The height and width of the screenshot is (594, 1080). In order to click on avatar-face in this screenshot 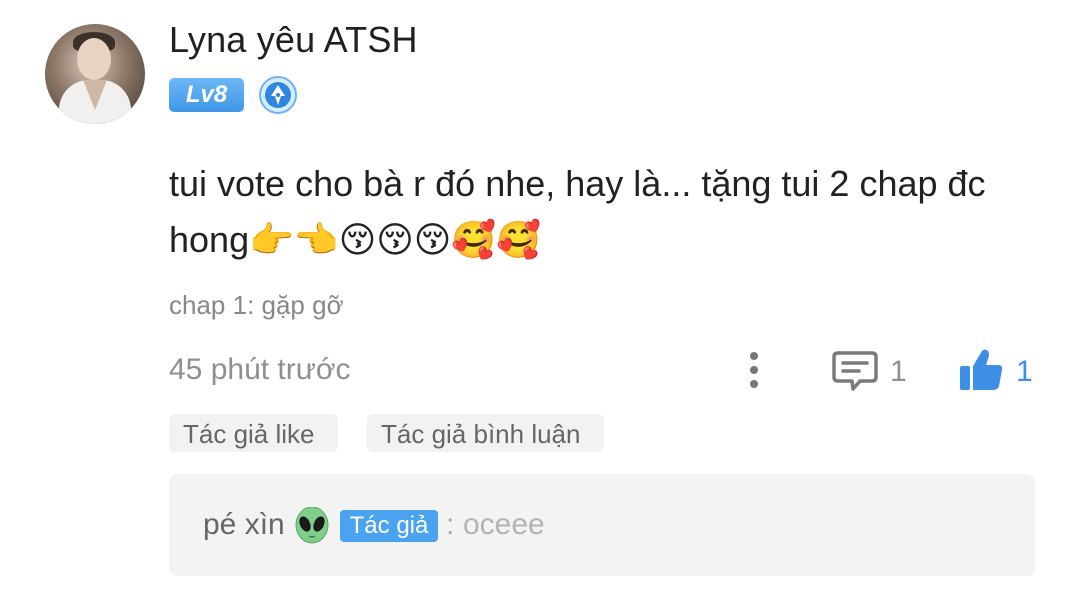, I will do `click(94, 59)`.